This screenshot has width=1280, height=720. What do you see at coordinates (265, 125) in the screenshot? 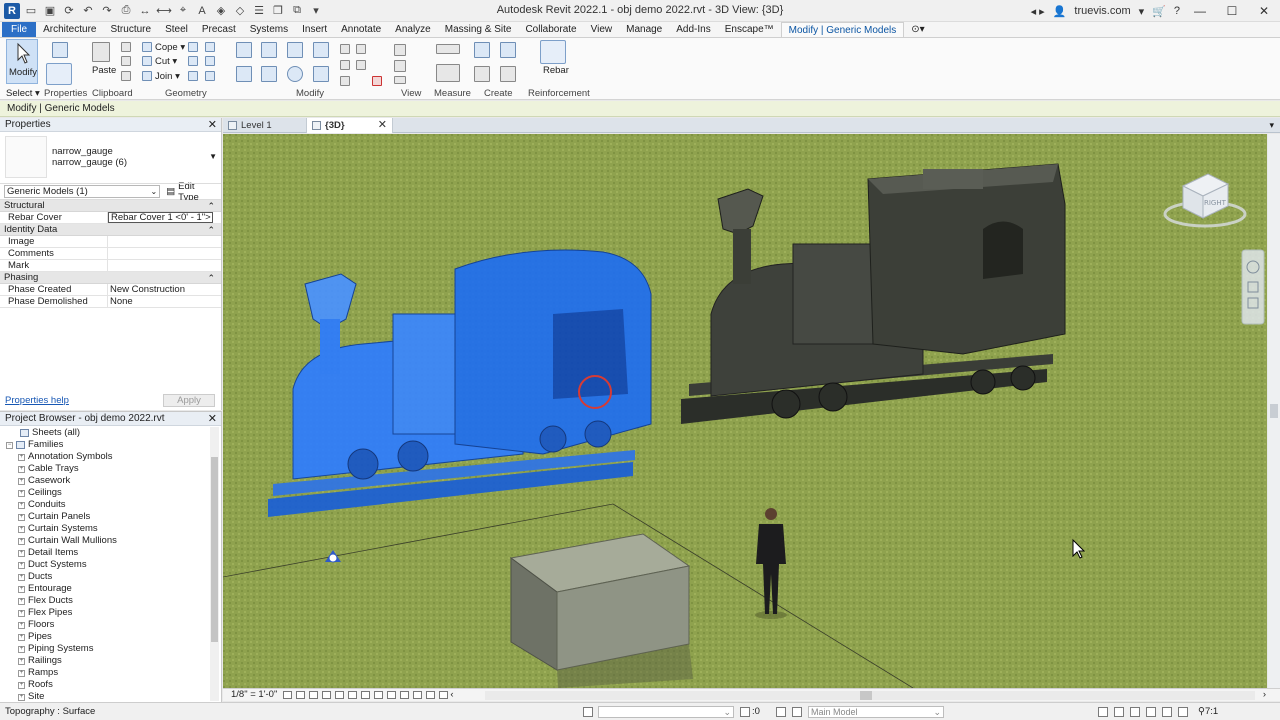
I see `tab-level-1: Level 1` at bounding box center [265, 125].